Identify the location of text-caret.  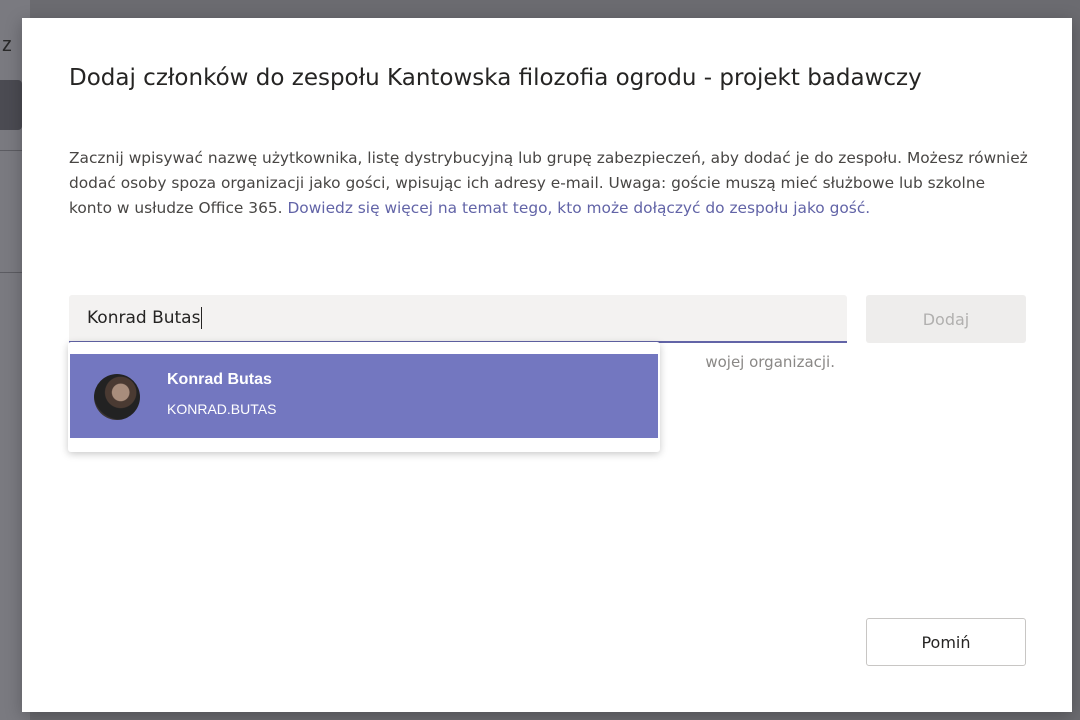
(202, 318).